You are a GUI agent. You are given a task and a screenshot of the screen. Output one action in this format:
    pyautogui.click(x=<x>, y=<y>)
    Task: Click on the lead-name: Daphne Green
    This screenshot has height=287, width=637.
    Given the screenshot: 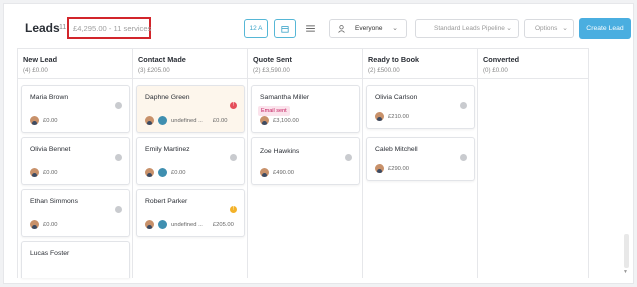 What is the action you would take?
    pyautogui.click(x=167, y=97)
    